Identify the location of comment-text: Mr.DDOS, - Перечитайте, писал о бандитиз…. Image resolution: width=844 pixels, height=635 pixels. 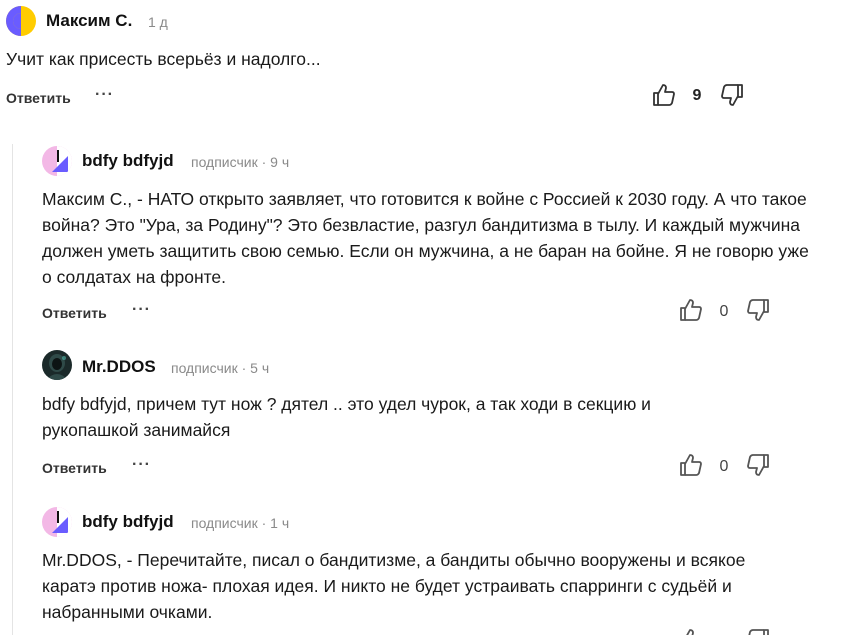
(394, 586).